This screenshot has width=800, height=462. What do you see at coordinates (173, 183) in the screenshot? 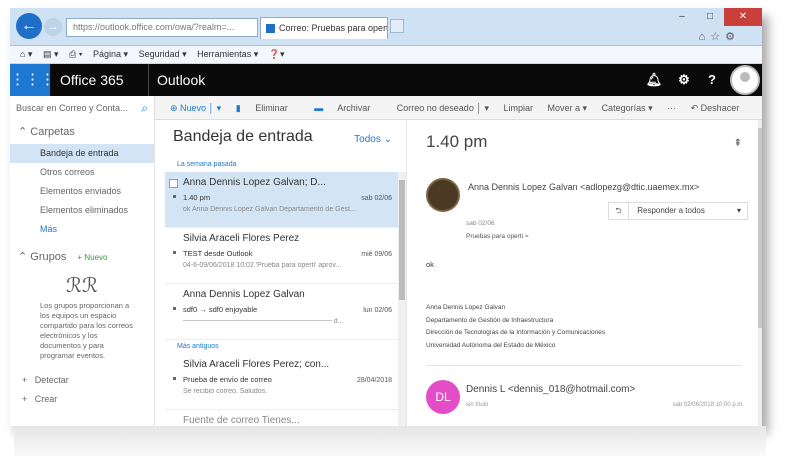
I see `select-checkbox` at bounding box center [173, 183].